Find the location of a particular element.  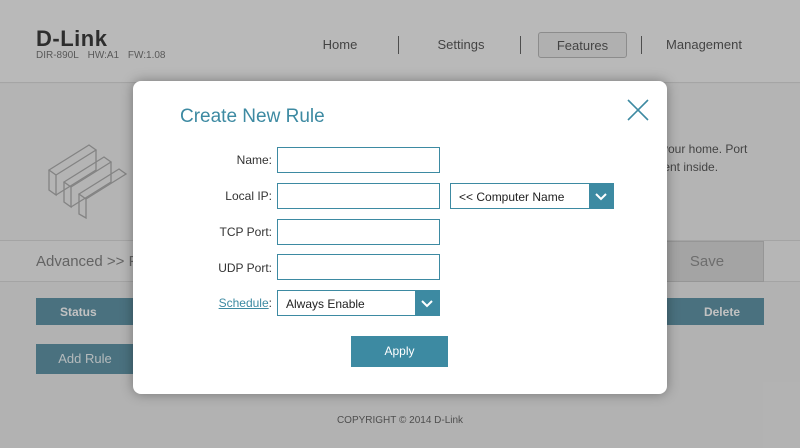

schedule-value: Always Enable is located at coordinates (325, 304).